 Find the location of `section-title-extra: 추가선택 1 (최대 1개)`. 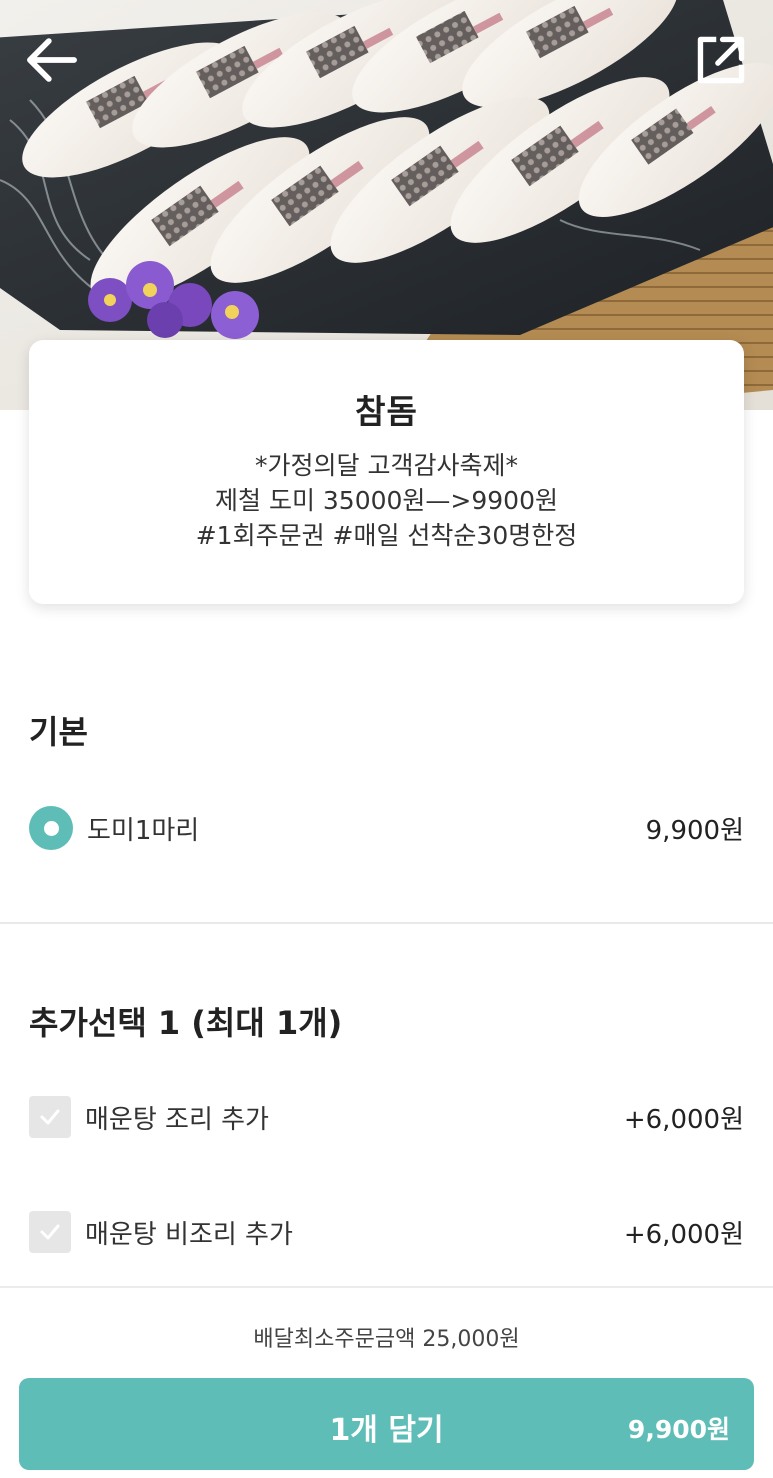

section-title-extra: 추가선택 1 (최대 1개) is located at coordinates (186, 1023).